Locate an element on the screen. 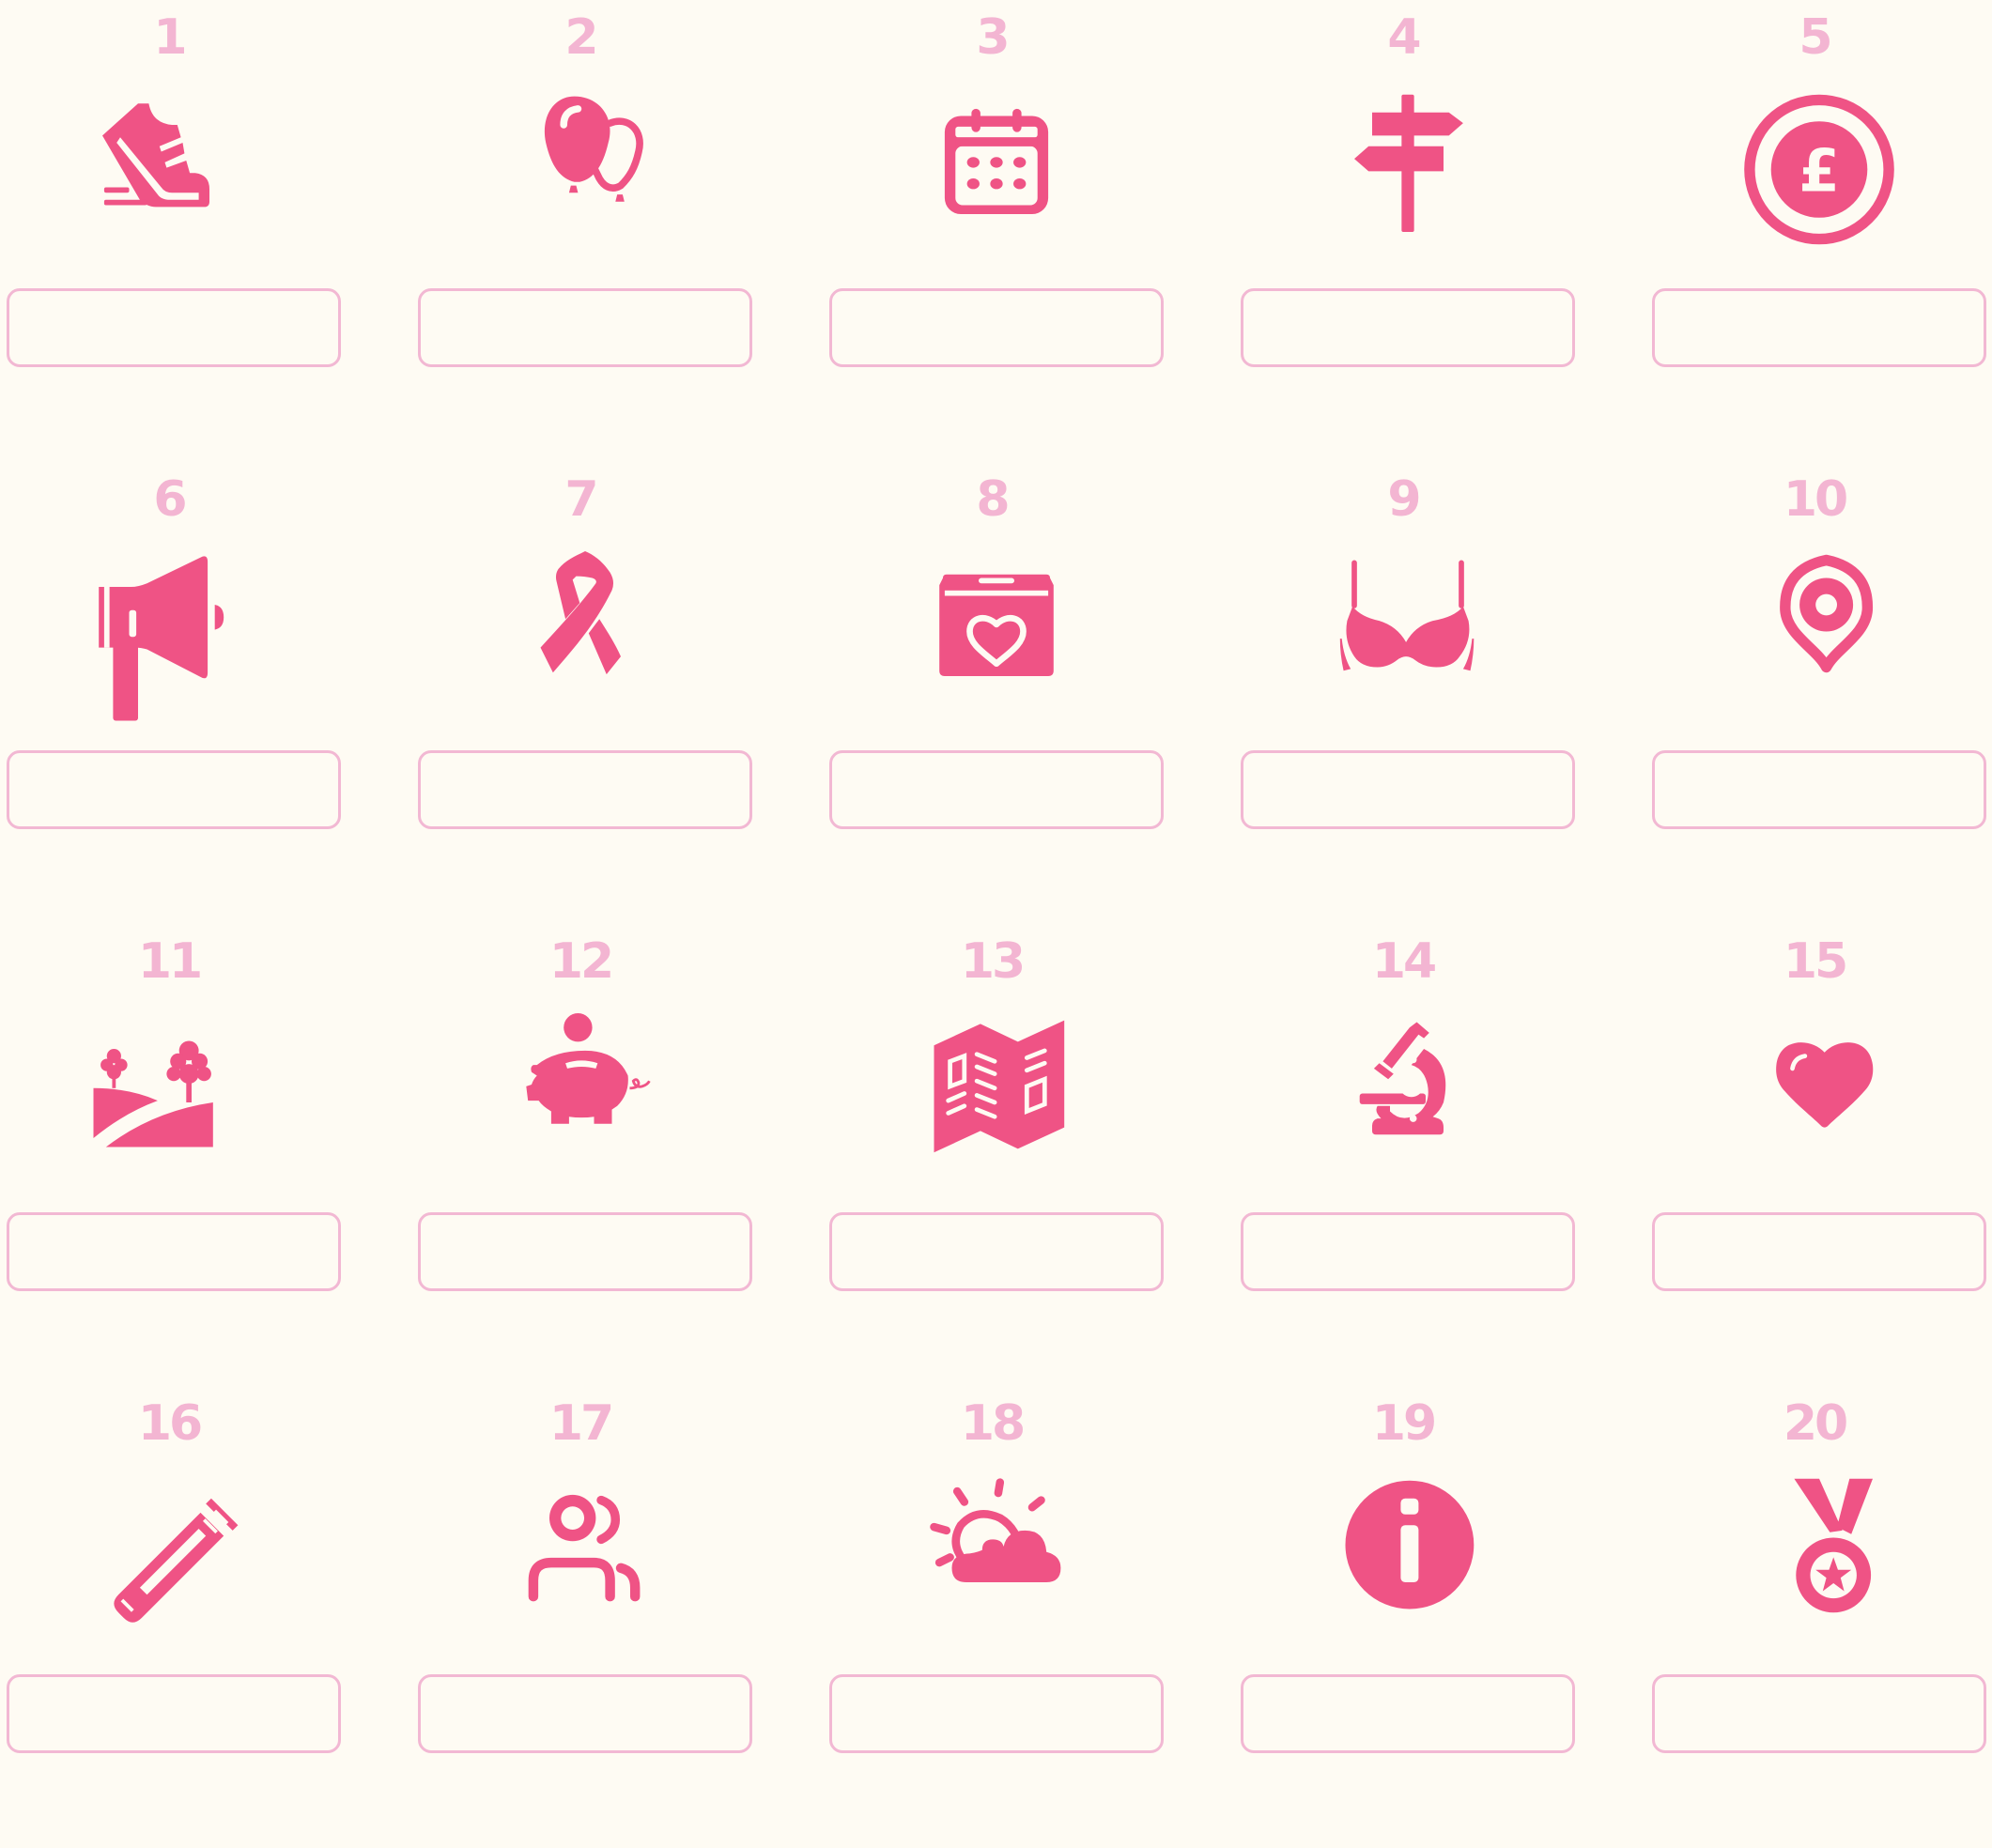 The height and width of the screenshot is (1848, 1992). donation-box-icon is located at coordinates (996, 640).